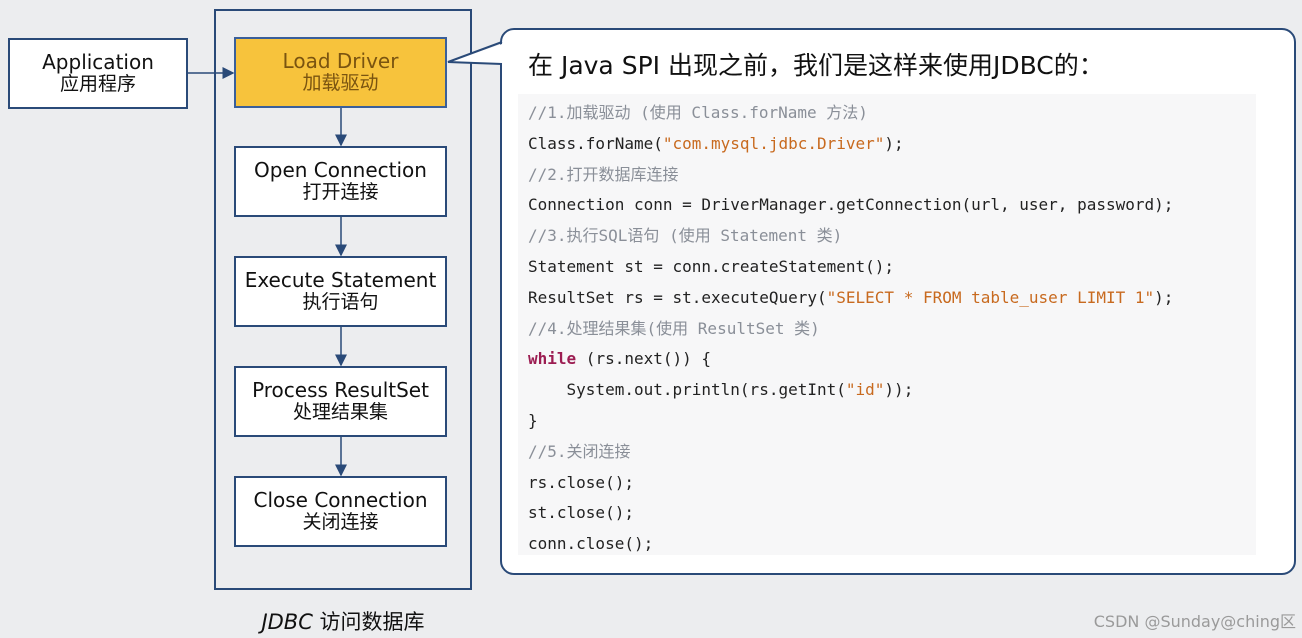  What do you see at coordinates (865, 390) in the screenshot?
I see `string-literal: "id"` at bounding box center [865, 390].